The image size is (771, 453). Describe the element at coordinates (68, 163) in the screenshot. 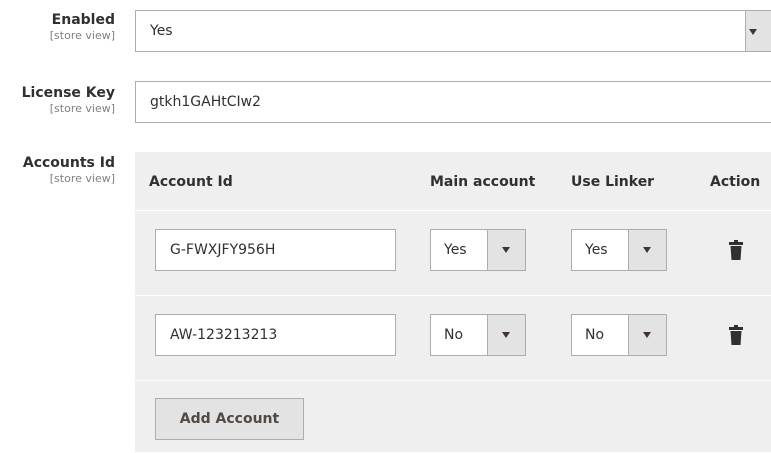

I see `accounts-id-label: Accounts Id` at that location.